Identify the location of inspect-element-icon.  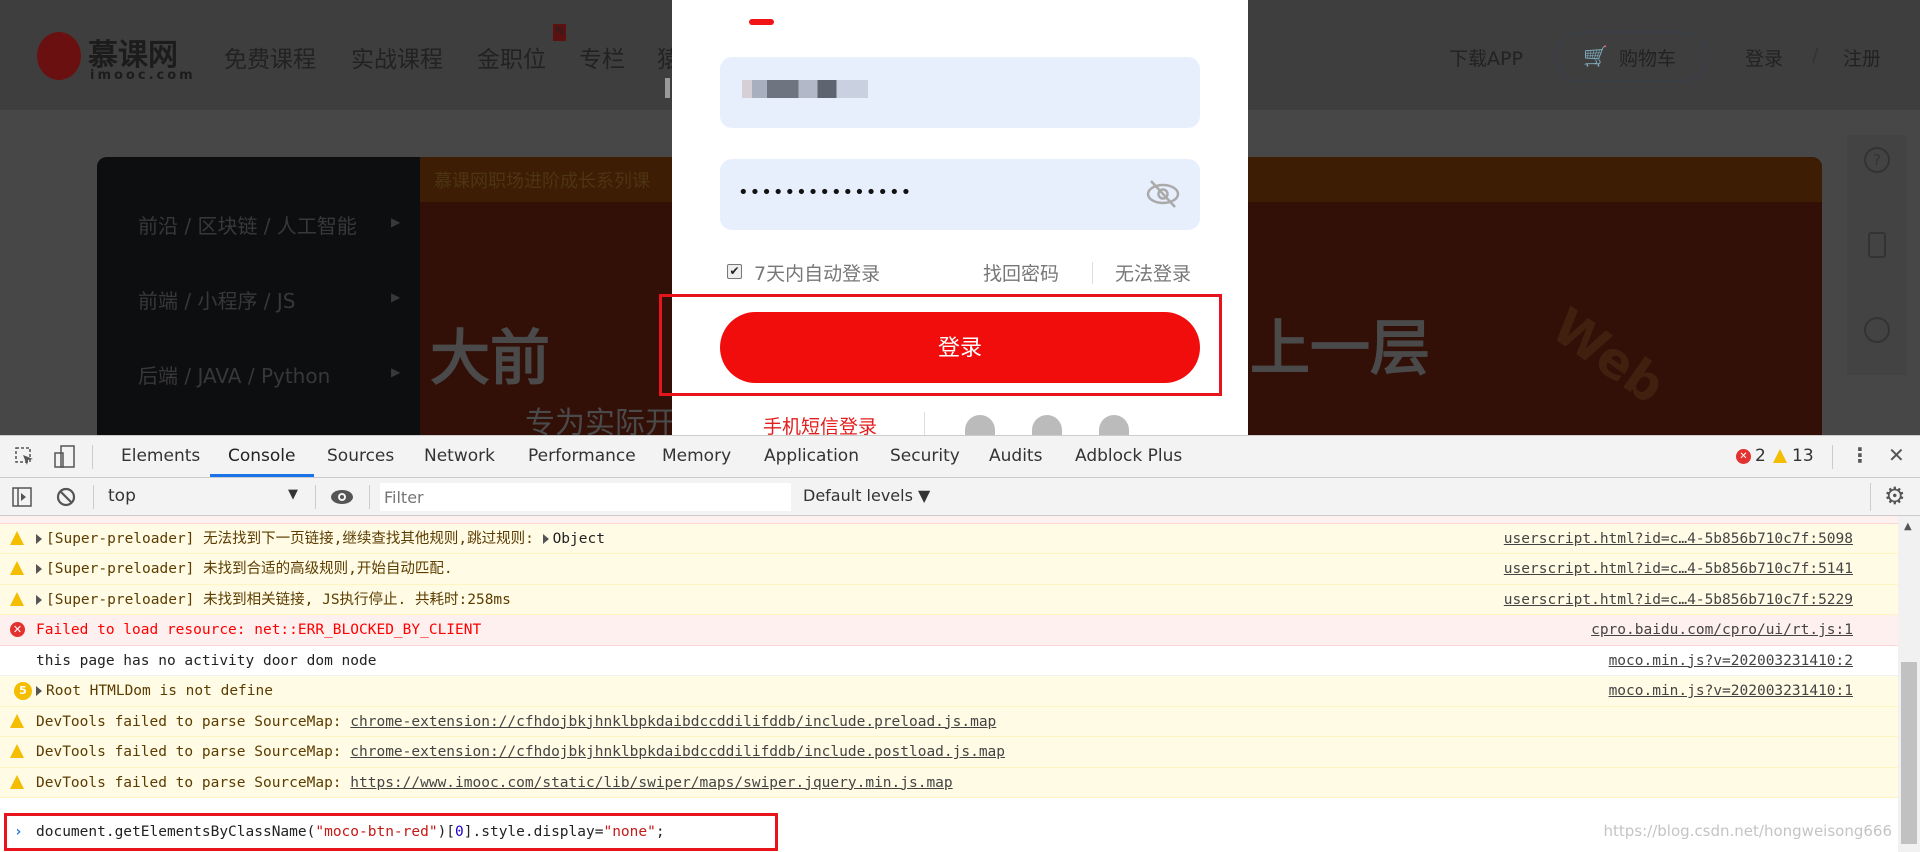
(25, 457).